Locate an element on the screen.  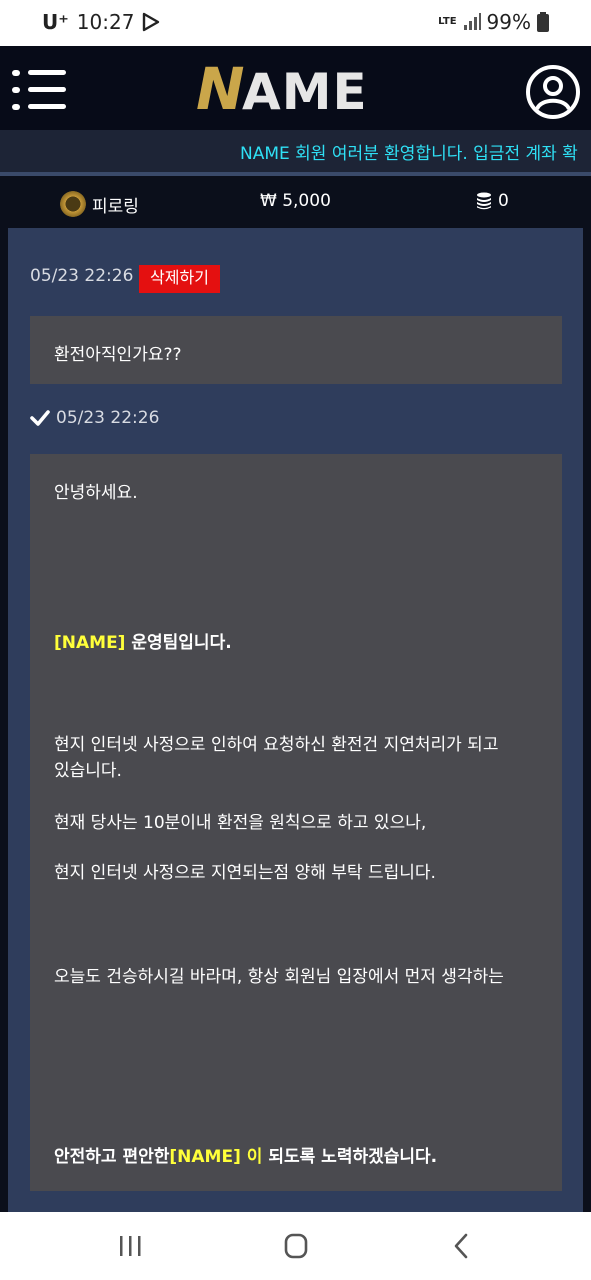
status-left: U⁺ 10:27 is located at coordinates (101, 22).